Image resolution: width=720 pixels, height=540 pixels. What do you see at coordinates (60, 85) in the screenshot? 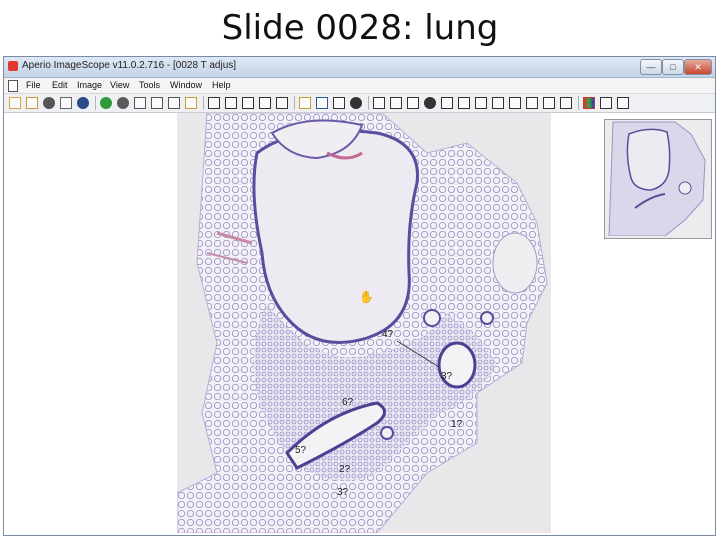
I see `menu-edit: Edit` at bounding box center [60, 85].